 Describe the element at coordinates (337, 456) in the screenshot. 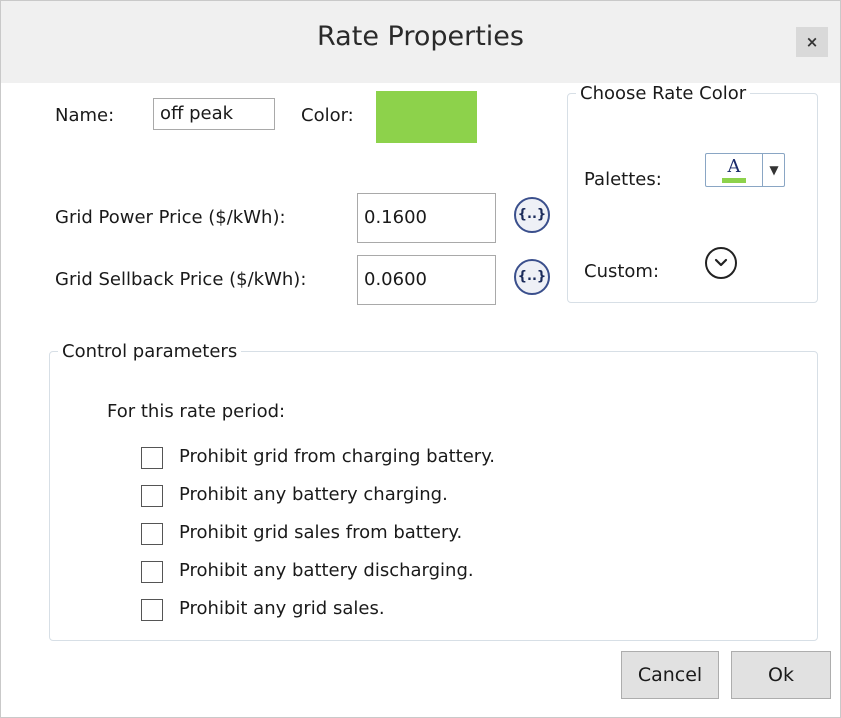

I see `option-label: Prohibit grid from charging battery.` at that location.